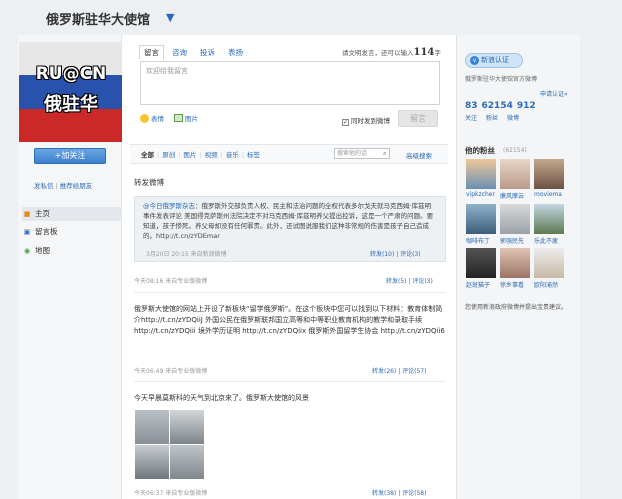 The image size is (622, 499). Describe the element at coordinates (551, 194) in the screenshot. I see `fan-name: moviema` at that location.